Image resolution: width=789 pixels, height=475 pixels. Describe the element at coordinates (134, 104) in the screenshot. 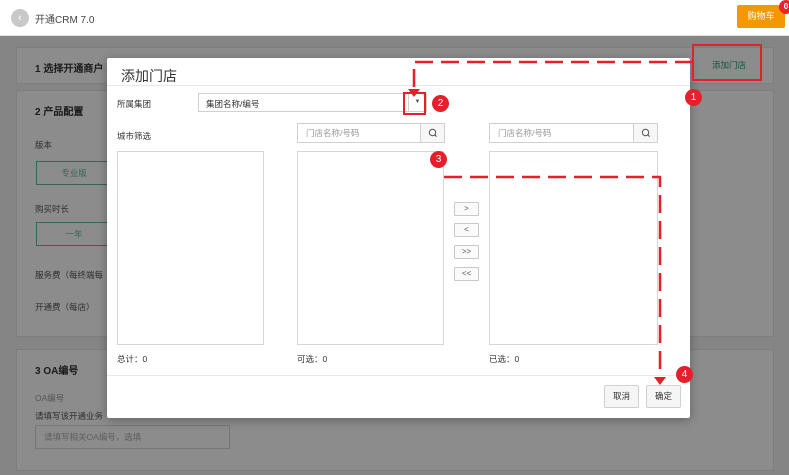

I see `group-label: 所属集团` at that location.